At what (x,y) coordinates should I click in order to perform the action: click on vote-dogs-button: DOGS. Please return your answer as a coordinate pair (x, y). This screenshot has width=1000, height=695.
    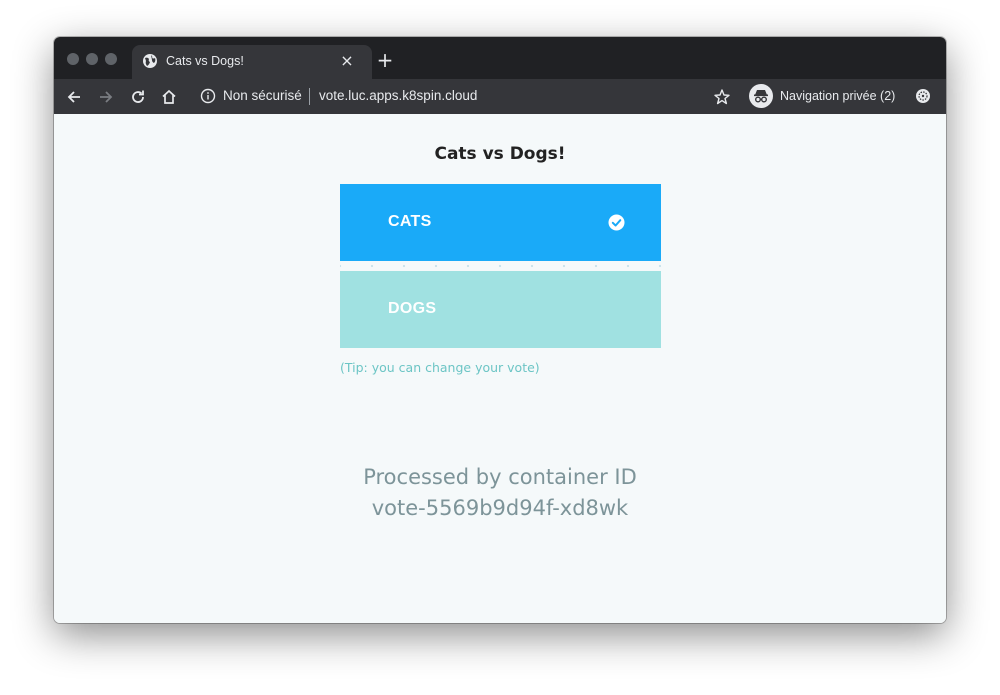
    Looking at the image, I should click on (500, 309).